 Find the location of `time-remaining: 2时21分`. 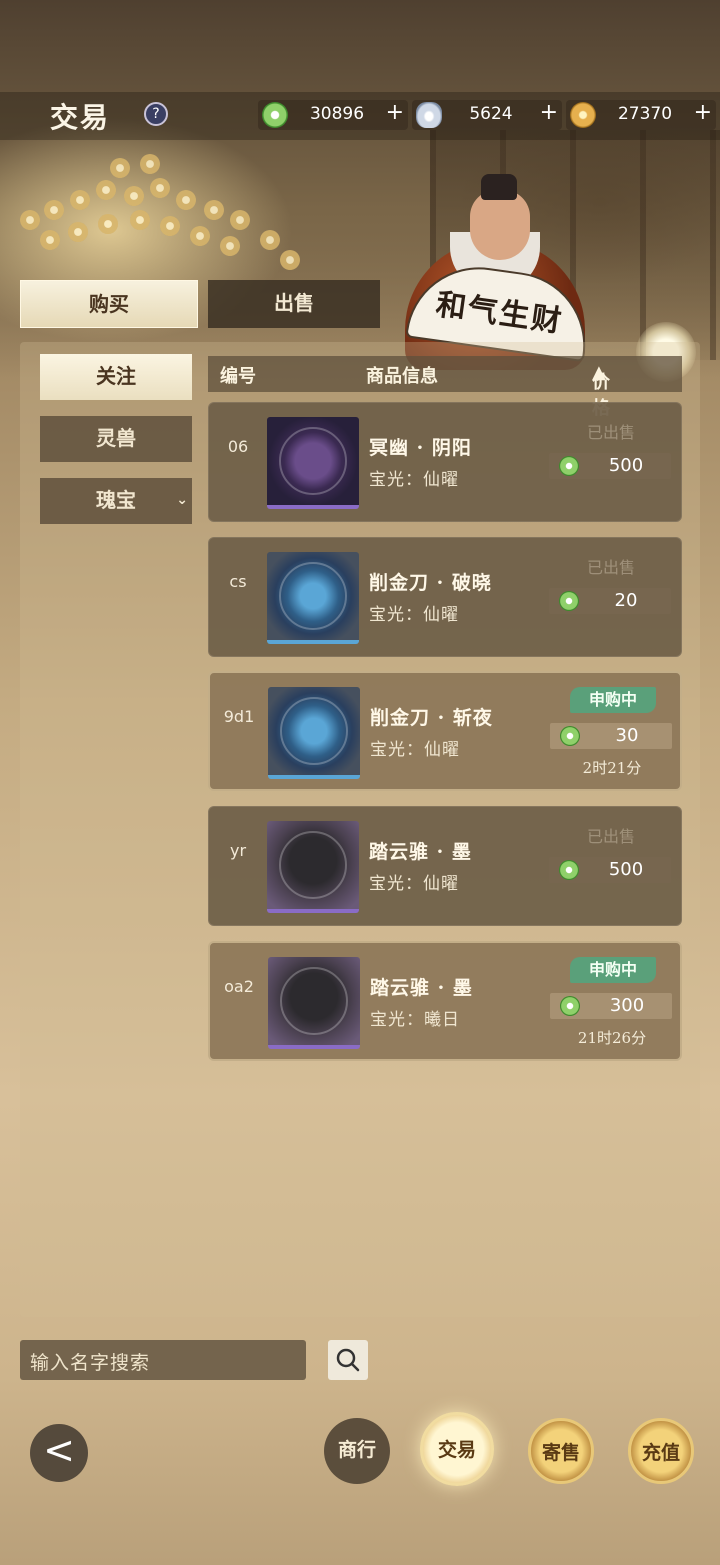

time-remaining: 2时21分 is located at coordinates (612, 768).